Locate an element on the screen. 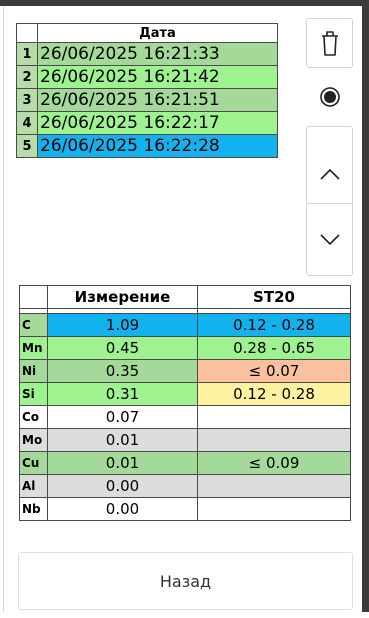 This screenshot has height=618, width=369. measurement-row: Cu 0.01 ≤ 0.09 is located at coordinates (185, 463).